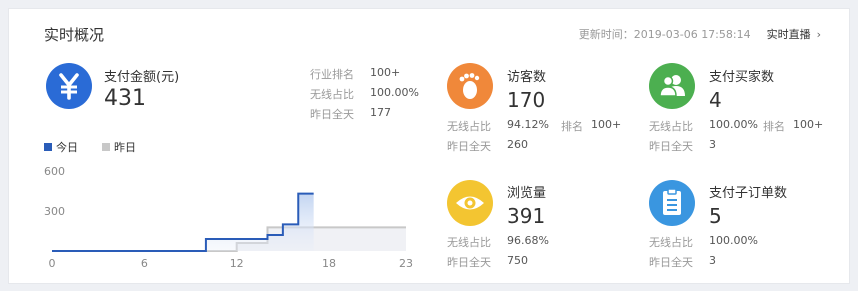 Image resolution: width=858 pixels, height=291 pixels. Describe the element at coordinates (774, 126) in the screenshot. I see `buyers-rank-key: 排名` at that location.